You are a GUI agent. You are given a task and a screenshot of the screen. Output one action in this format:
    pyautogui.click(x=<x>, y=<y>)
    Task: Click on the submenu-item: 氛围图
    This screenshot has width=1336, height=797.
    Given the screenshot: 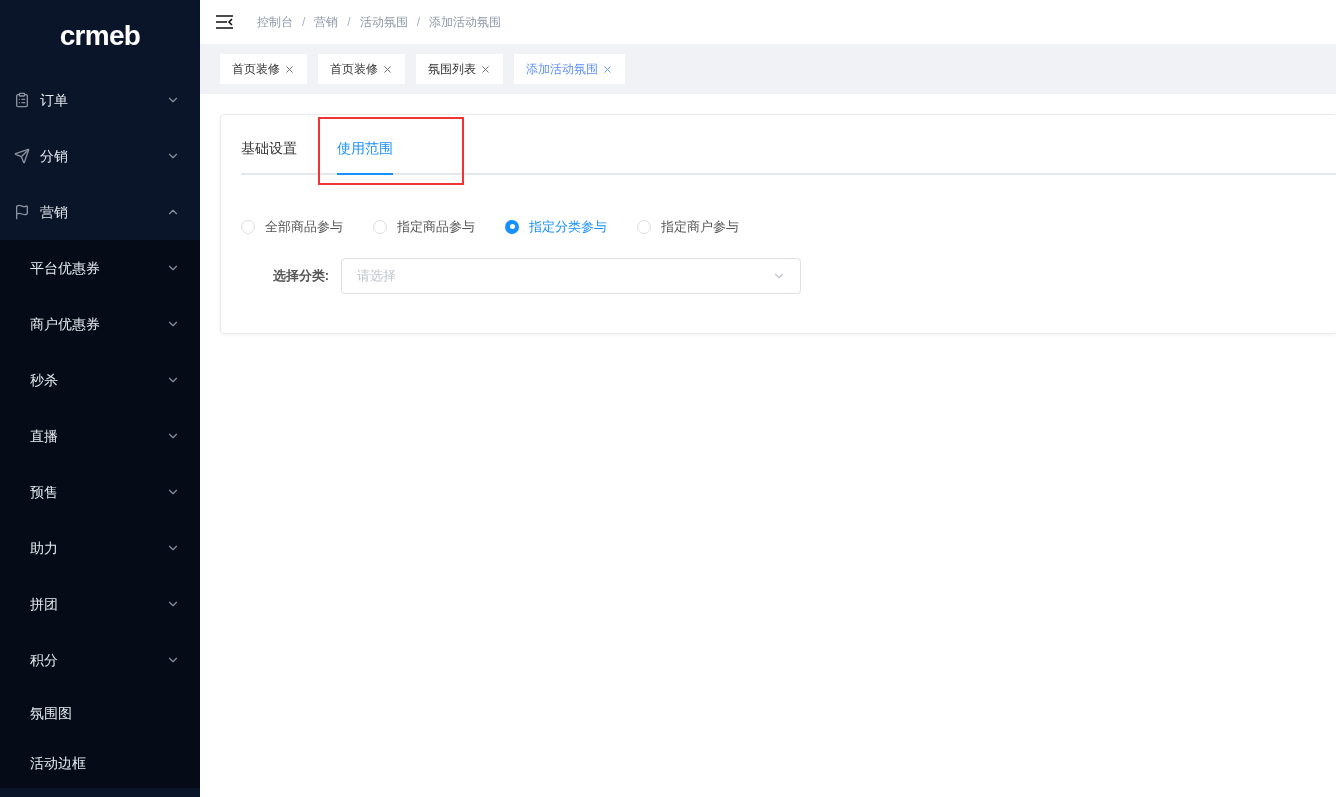 What is the action you would take?
    pyautogui.click(x=100, y=713)
    